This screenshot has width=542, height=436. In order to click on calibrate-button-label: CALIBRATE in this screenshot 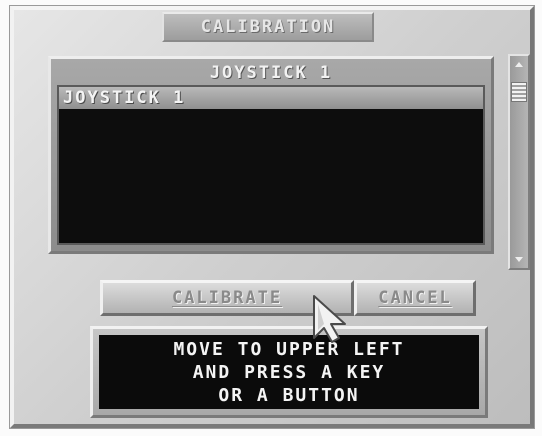, I will do `click(227, 298)`.